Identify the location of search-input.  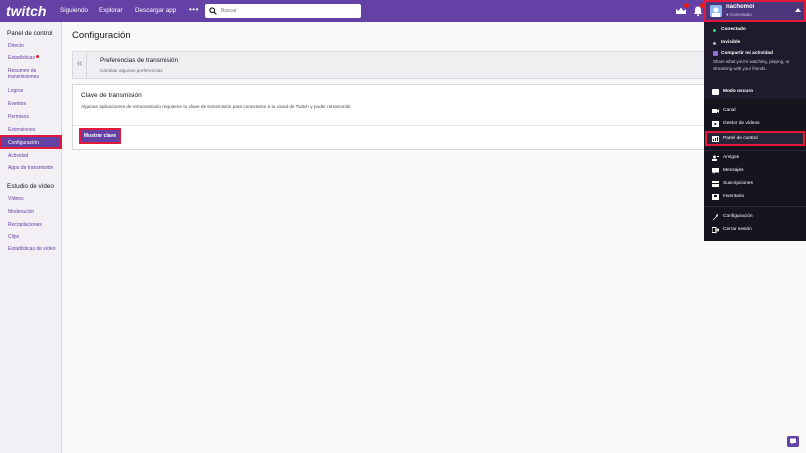
(288, 11).